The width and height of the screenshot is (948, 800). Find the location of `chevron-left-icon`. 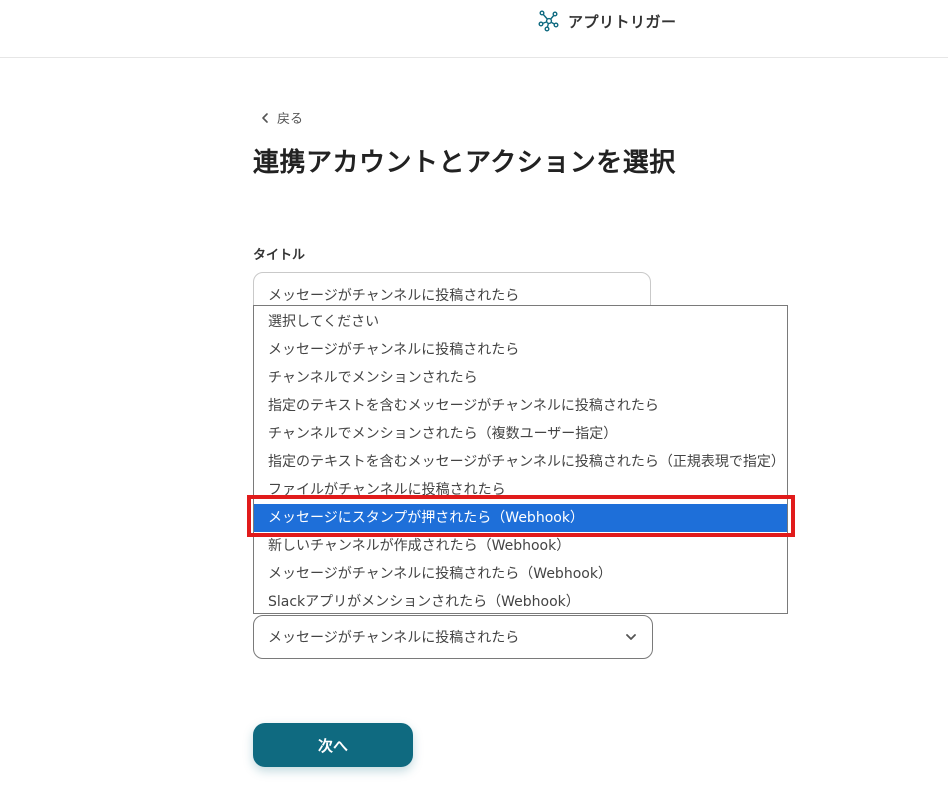

chevron-left-icon is located at coordinates (265, 117).